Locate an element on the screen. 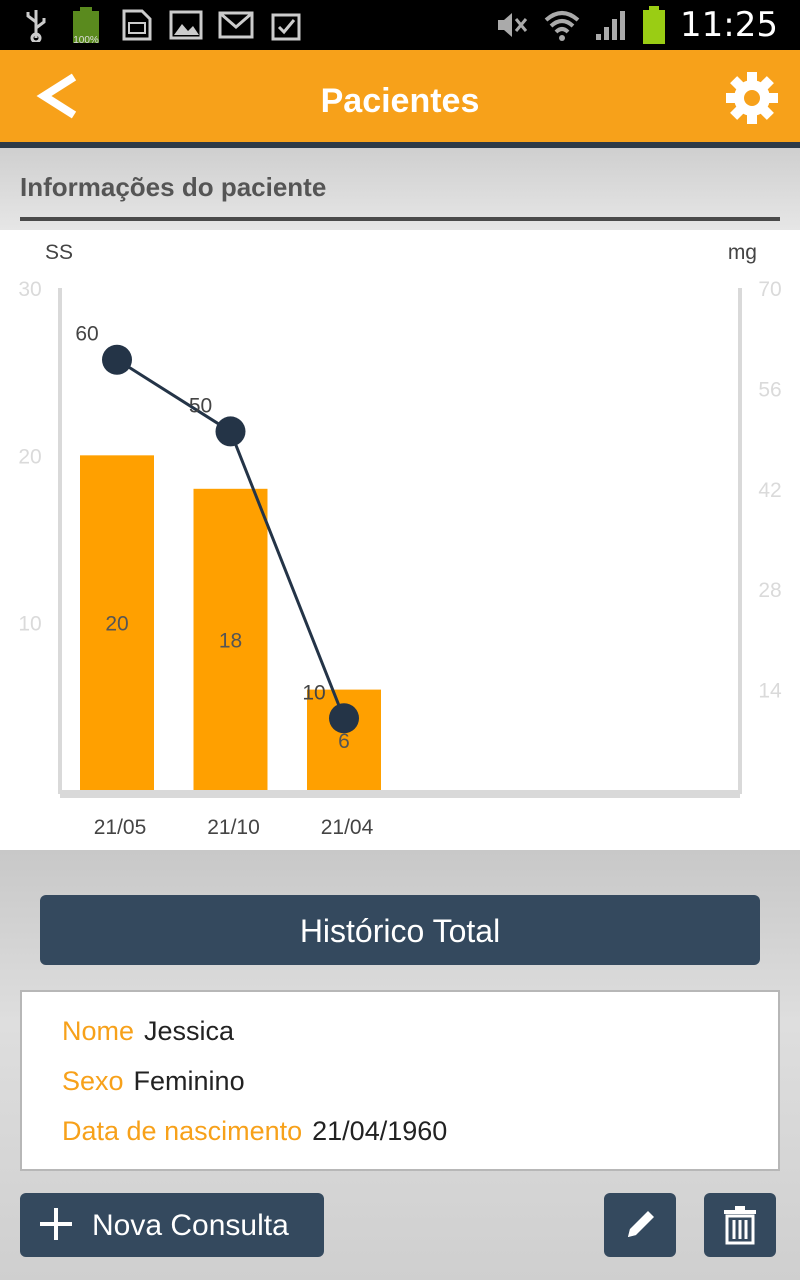  edit-button is located at coordinates (640, 1225).